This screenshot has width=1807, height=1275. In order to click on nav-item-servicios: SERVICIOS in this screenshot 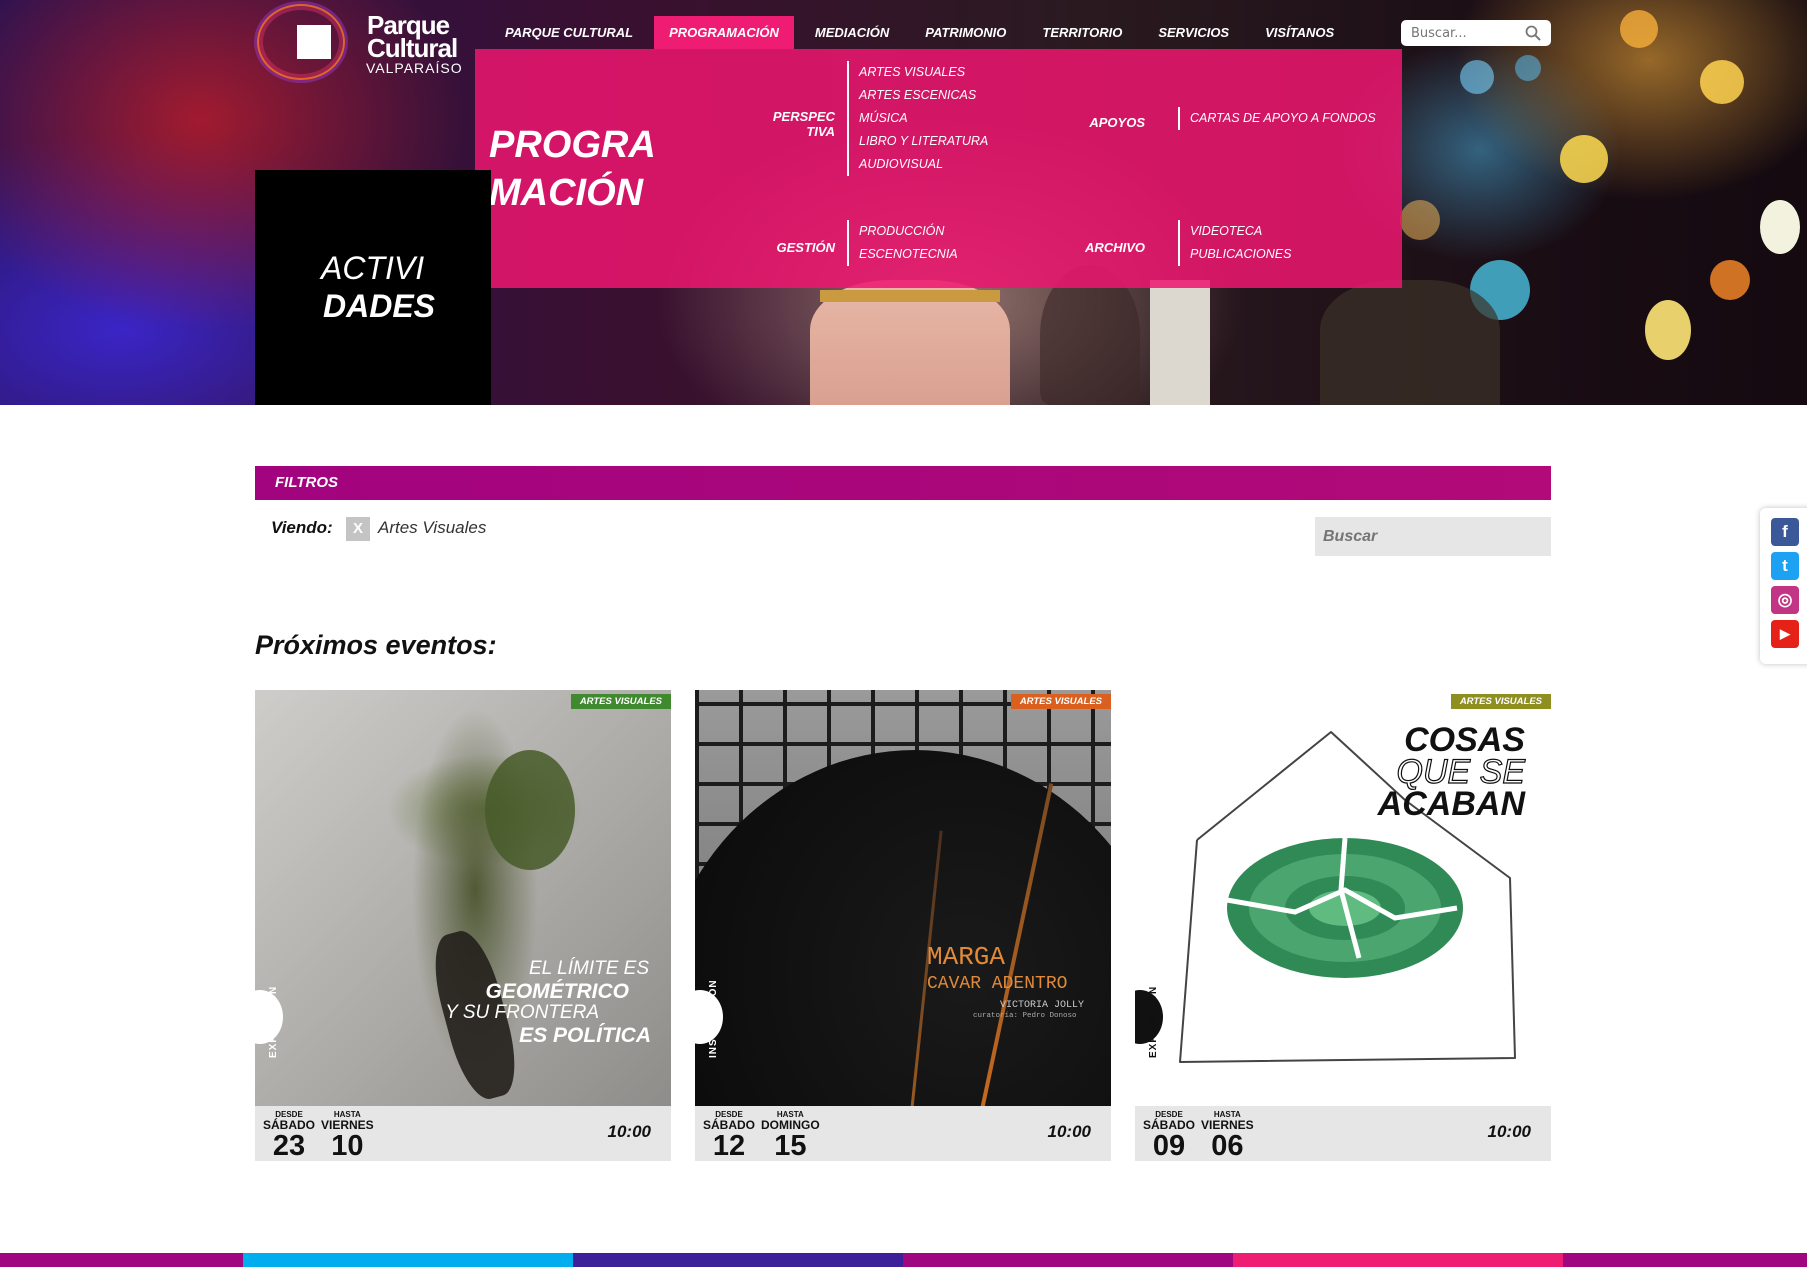, I will do `click(1193, 32)`.